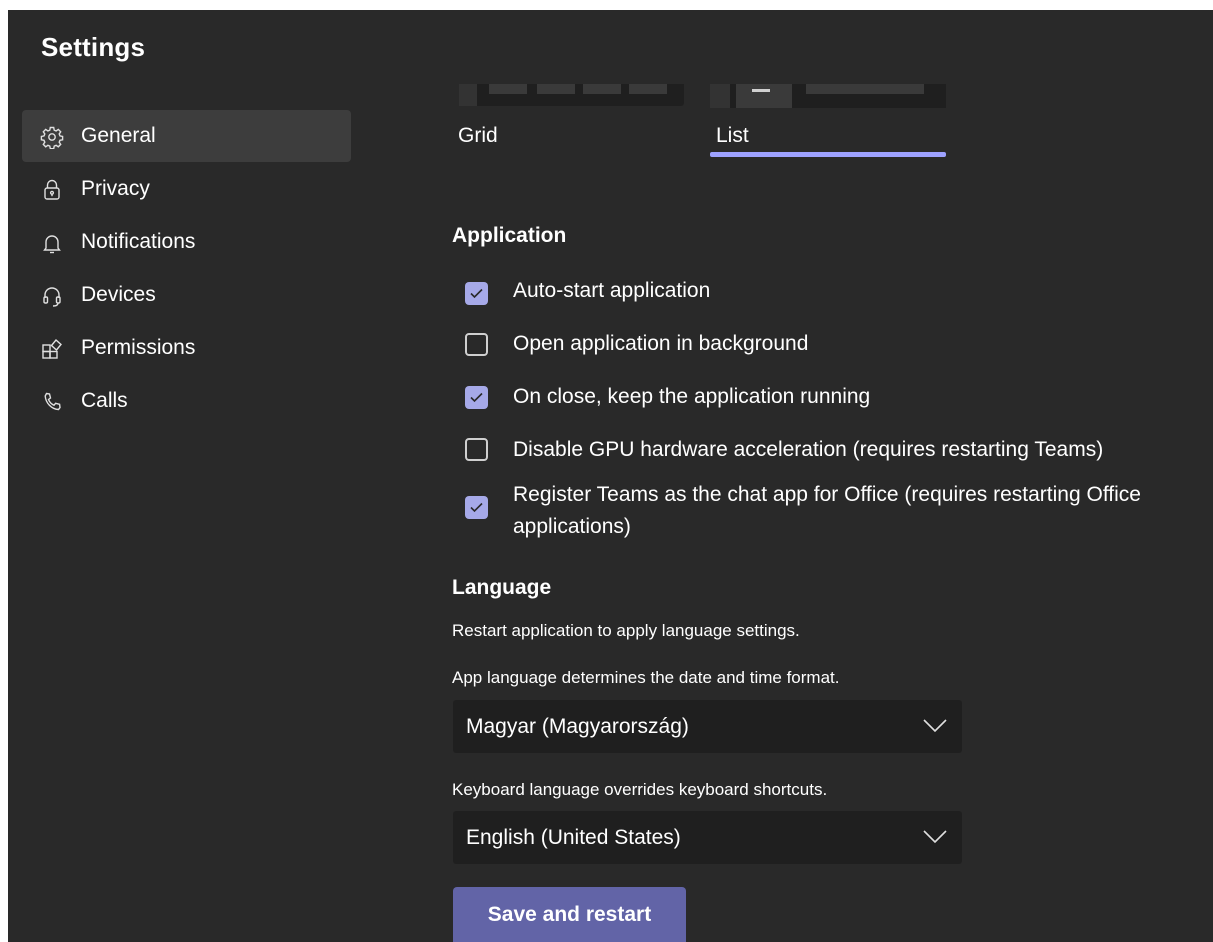 This screenshot has width=1213, height=942. What do you see at coordinates (52, 190) in the screenshot?
I see `lock-icon` at bounding box center [52, 190].